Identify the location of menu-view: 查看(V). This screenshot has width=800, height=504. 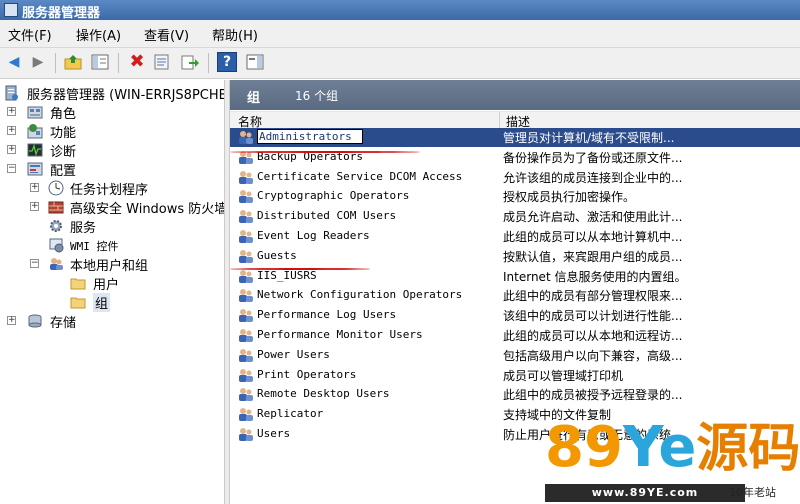
(166, 34).